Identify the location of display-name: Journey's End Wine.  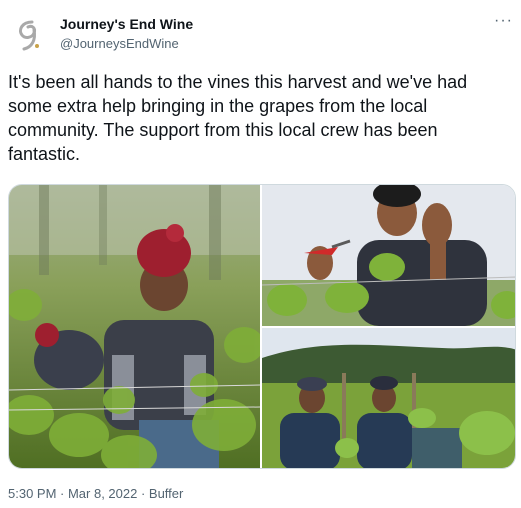
(126, 24).